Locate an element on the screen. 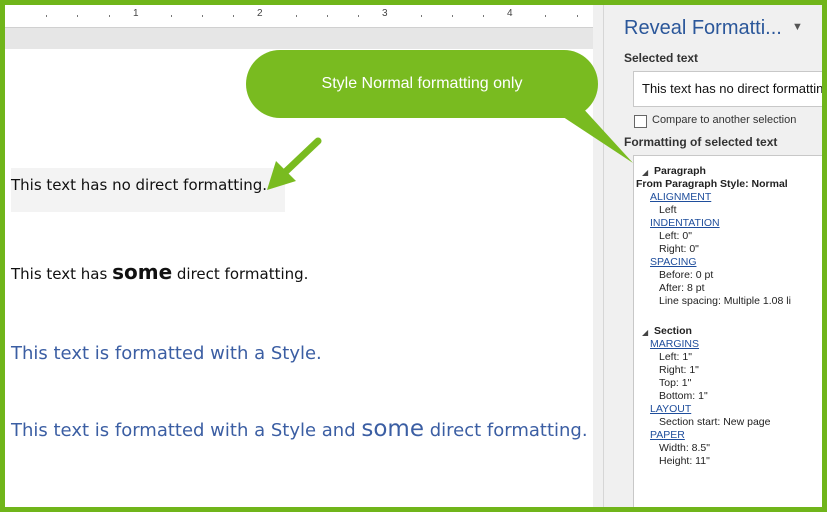 The width and height of the screenshot is (827, 512). margins-link: MARGINS is located at coordinates (674, 344).